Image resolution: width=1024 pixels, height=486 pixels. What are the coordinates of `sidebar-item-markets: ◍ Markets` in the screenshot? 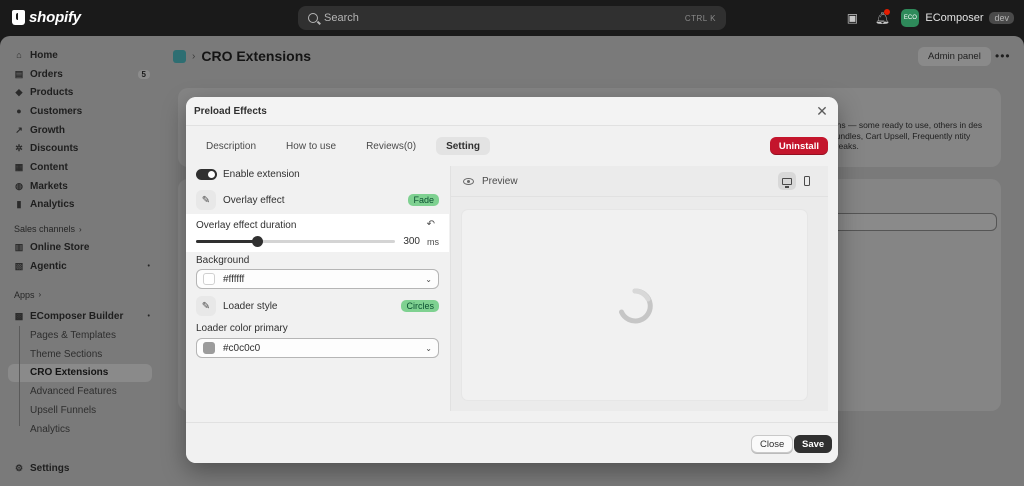 It's located at (80, 186).